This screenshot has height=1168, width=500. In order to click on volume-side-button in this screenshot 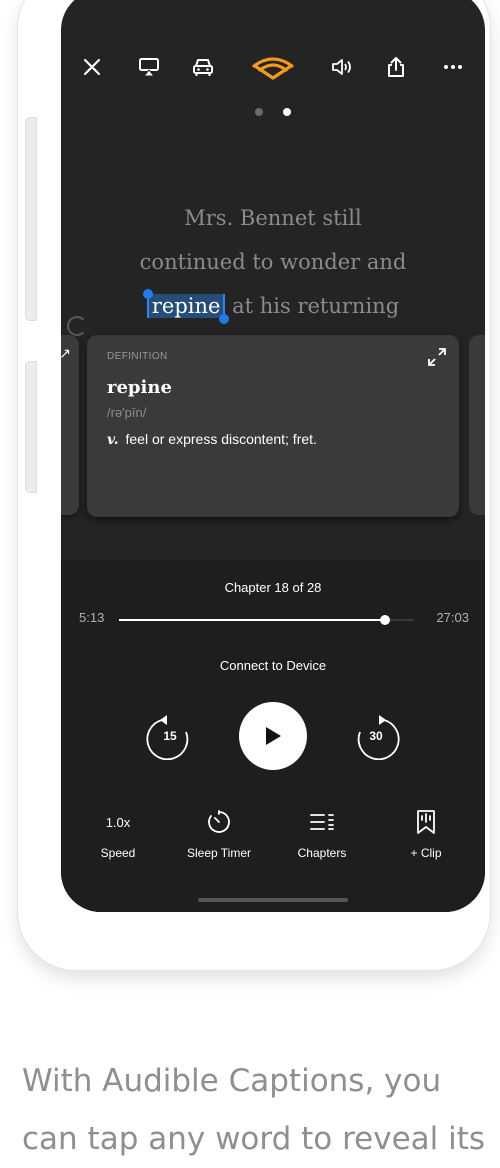, I will do `click(31, 219)`.